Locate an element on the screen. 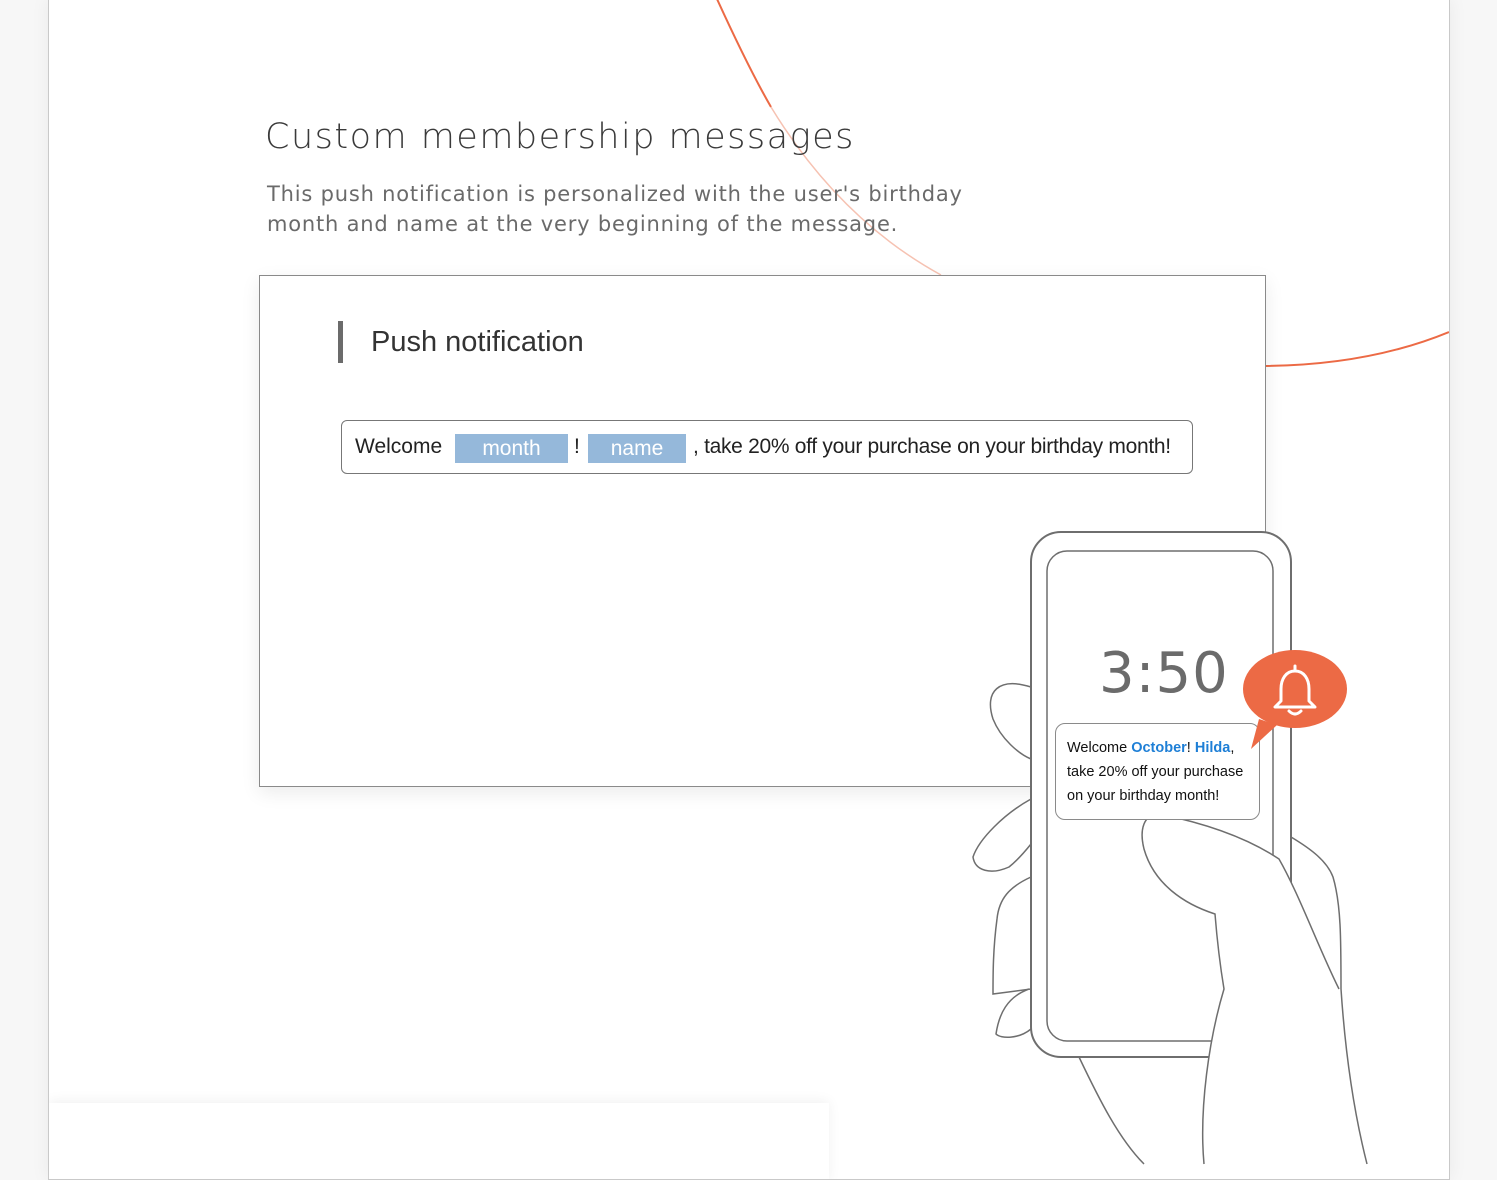  next-section-card is located at coordinates (439, 1141).